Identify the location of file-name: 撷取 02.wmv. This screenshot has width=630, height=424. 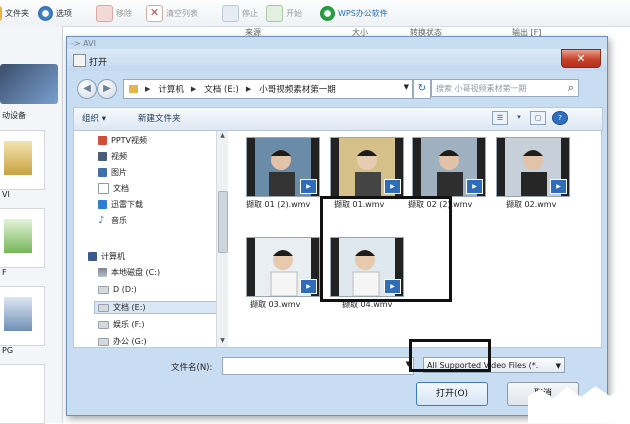
(531, 204).